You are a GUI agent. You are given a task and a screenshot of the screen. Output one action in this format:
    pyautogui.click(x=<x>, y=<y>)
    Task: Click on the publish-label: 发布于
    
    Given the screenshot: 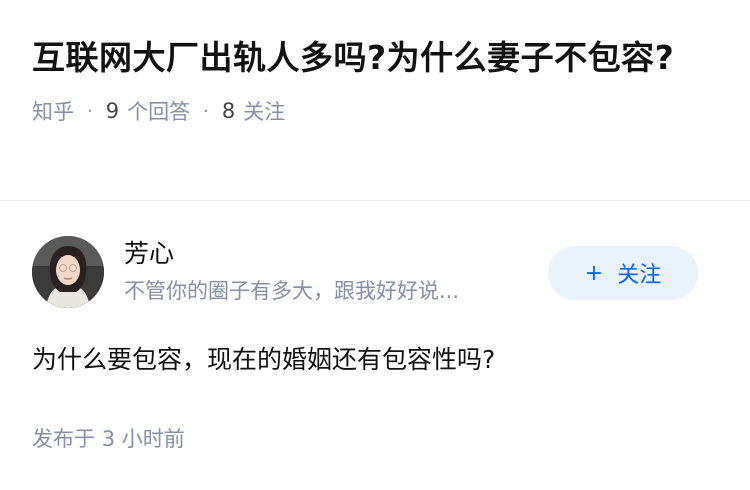 What is the action you would take?
    pyautogui.click(x=63, y=439)
    